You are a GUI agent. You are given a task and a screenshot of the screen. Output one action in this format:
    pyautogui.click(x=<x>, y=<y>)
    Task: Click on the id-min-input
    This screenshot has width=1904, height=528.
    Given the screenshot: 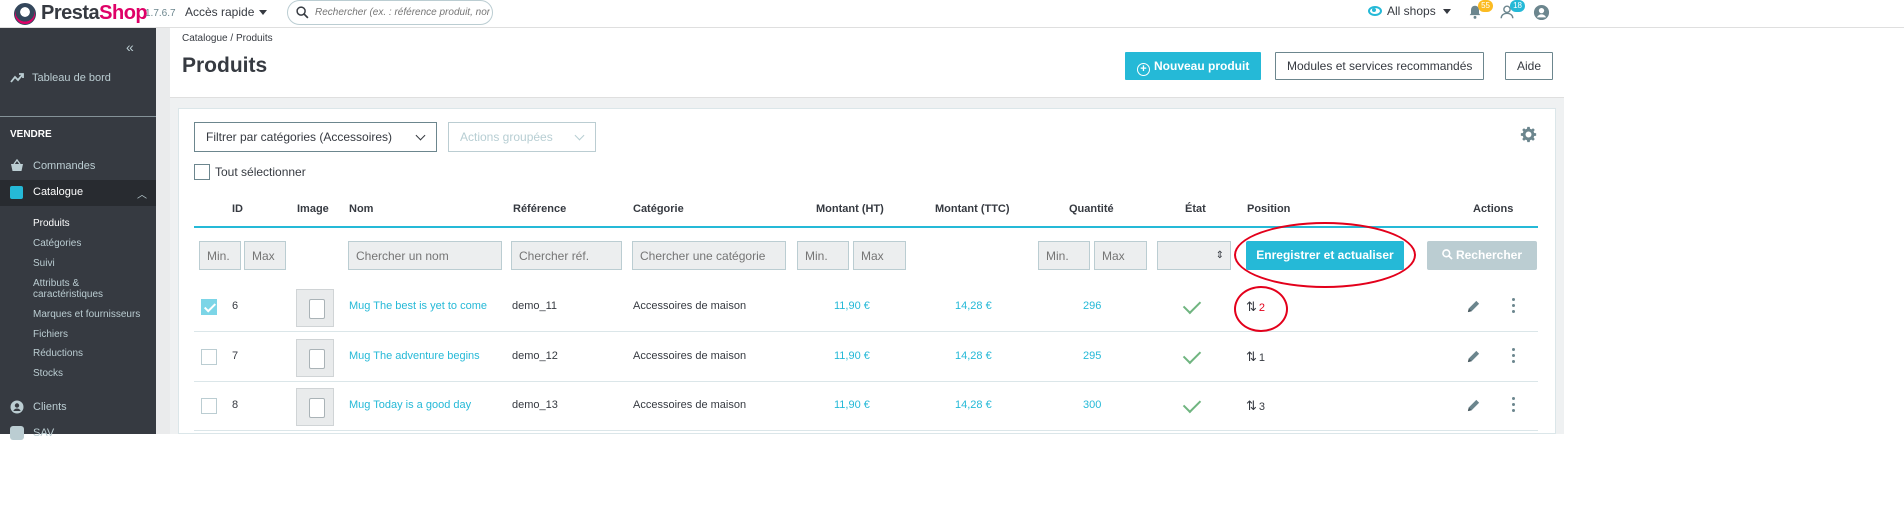 What is the action you would take?
    pyautogui.click(x=220, y=255)
    